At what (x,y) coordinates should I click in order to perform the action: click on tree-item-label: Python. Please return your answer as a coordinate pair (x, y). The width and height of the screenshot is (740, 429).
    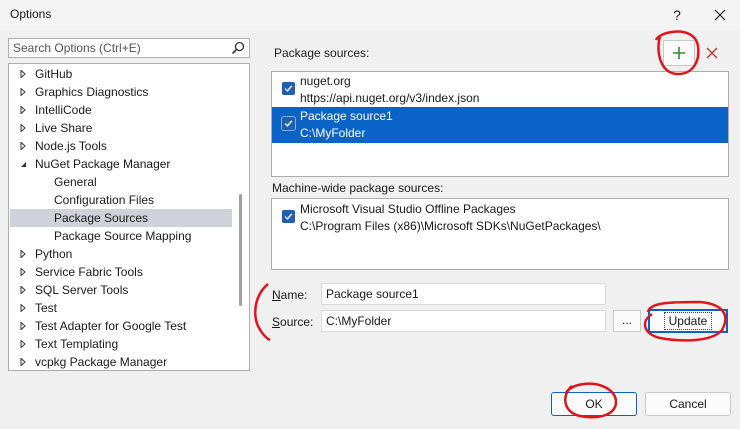
    Looking at the image, I should click on (54, 254).